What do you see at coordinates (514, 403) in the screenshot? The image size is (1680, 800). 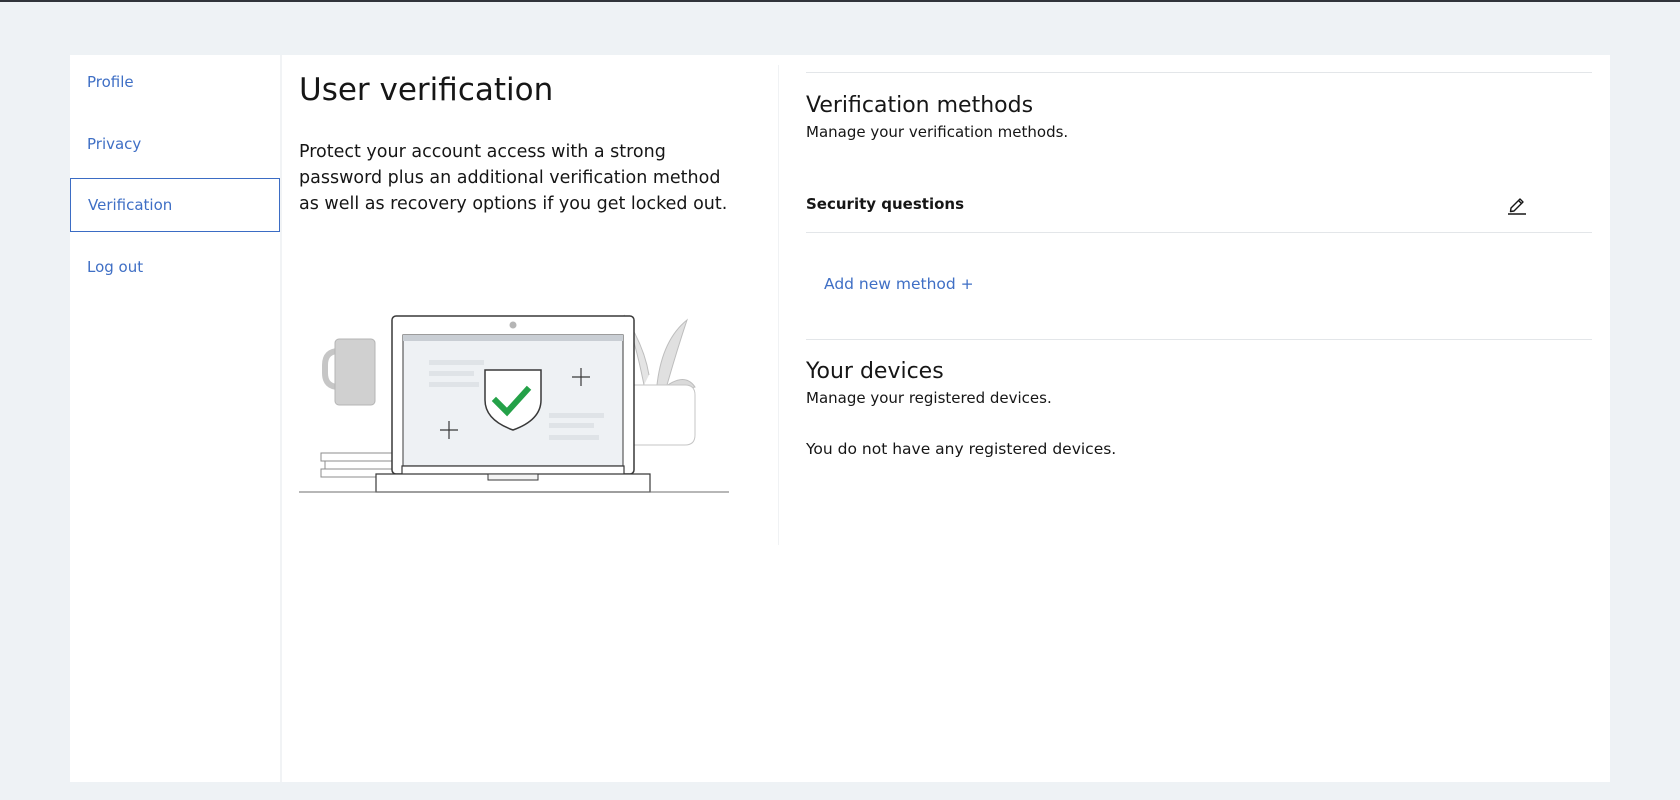 I see `laptop-shield-illustration` at bounding box center [514, 403].